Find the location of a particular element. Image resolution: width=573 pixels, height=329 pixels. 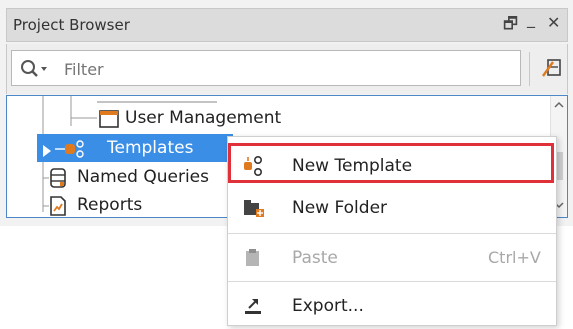

filter-box is located at coordinates (266, 68).